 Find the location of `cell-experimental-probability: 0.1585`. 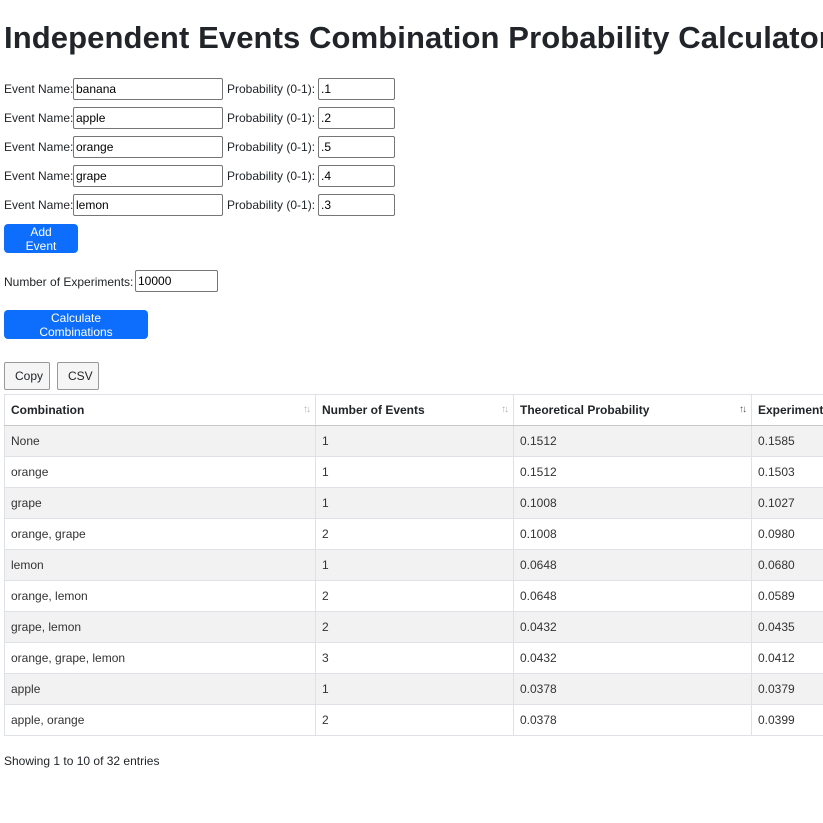

cell-experimental-probability: 0.1585 is located at coordinates (787, 441).